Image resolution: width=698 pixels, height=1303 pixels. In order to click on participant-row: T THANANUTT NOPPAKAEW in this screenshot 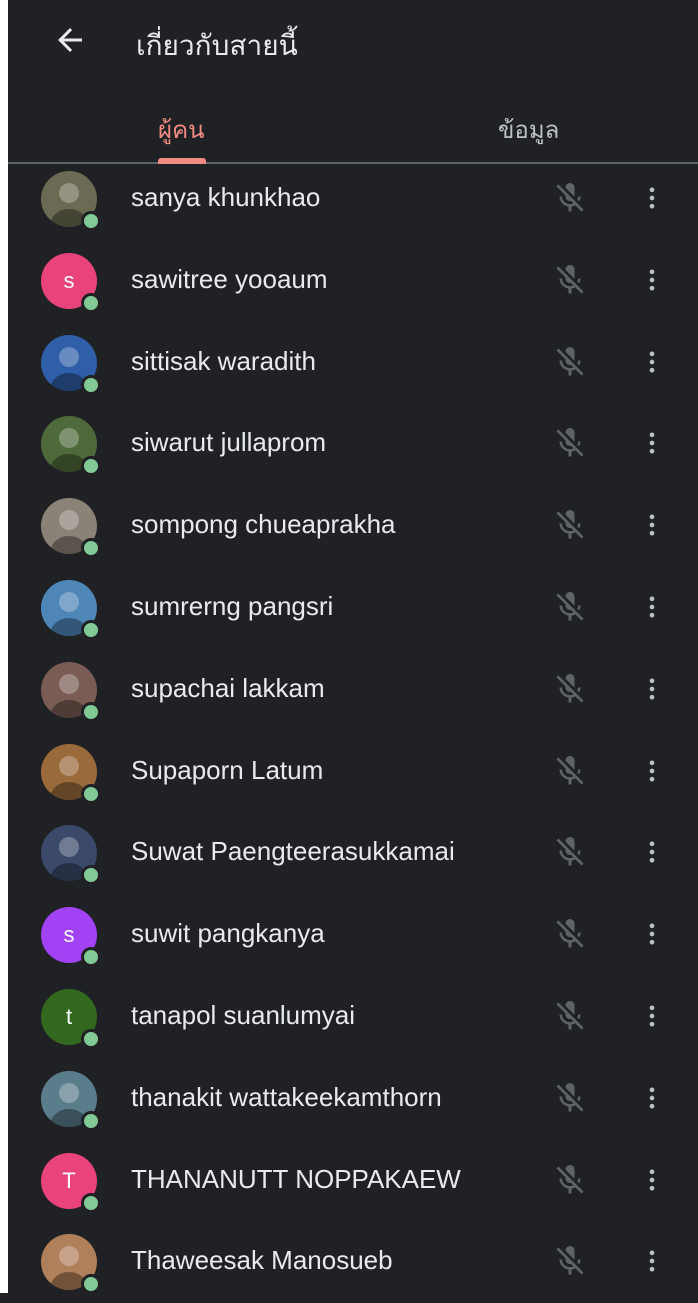, I will do `click(353, 1181)`.